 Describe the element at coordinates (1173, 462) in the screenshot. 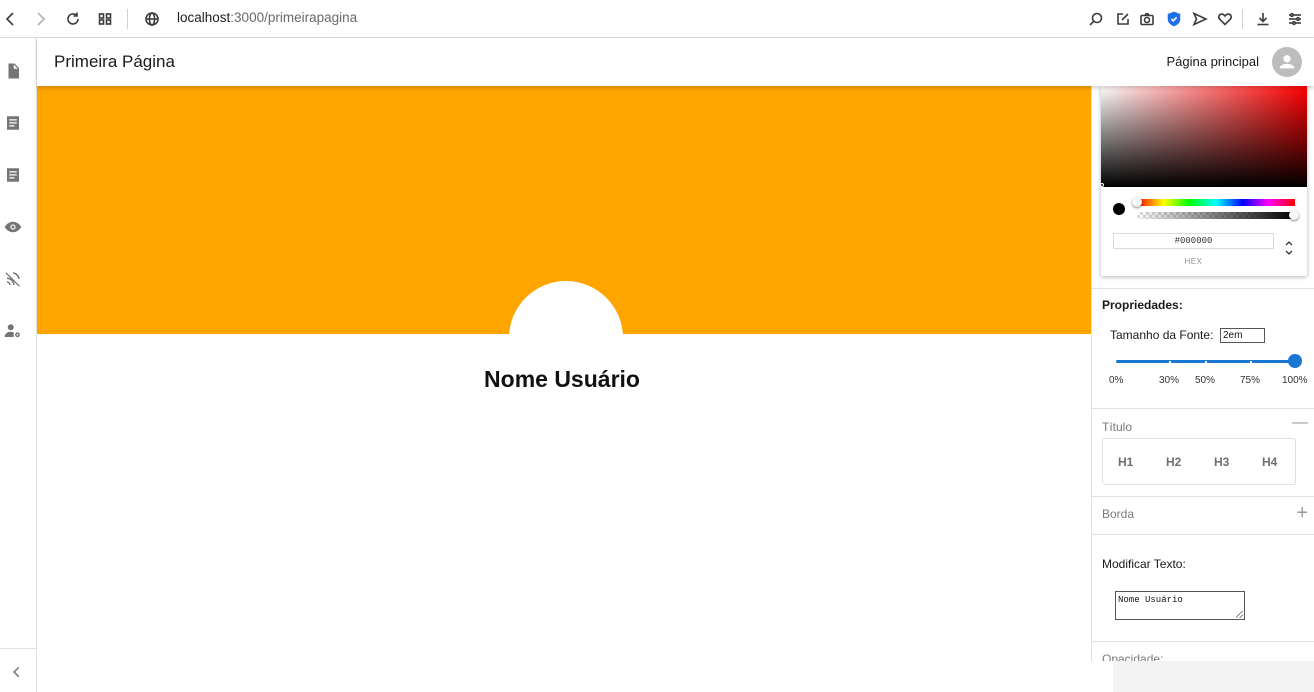

I see `h2-button: H2` at that location.